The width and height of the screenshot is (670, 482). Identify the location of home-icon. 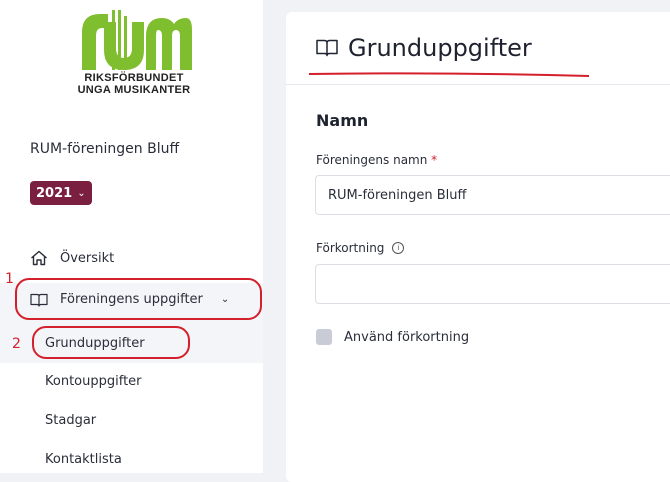
(39, 258).